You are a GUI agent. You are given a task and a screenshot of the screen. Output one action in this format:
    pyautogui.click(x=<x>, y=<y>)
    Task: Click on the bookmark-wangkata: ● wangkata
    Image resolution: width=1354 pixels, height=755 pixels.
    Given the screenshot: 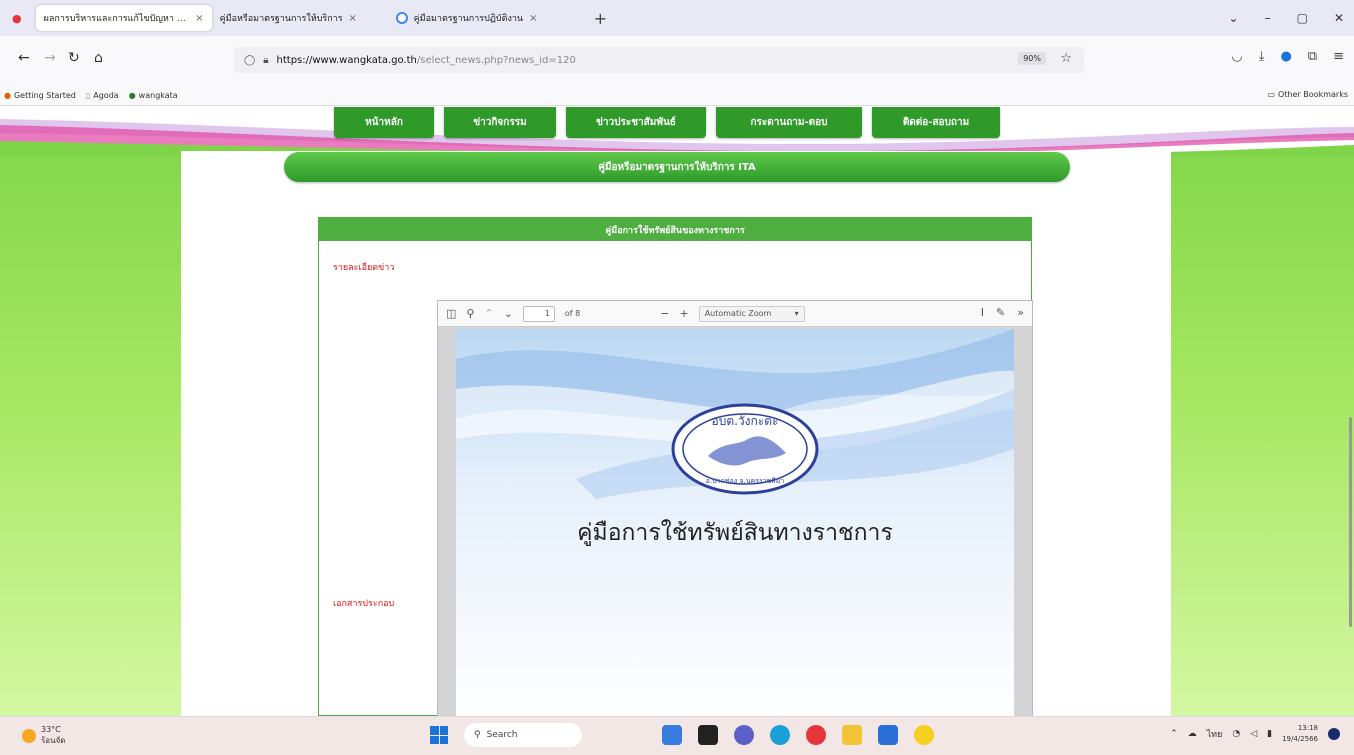 What is the action you would take?
    pyautogui.click(x=153, y=95)
    